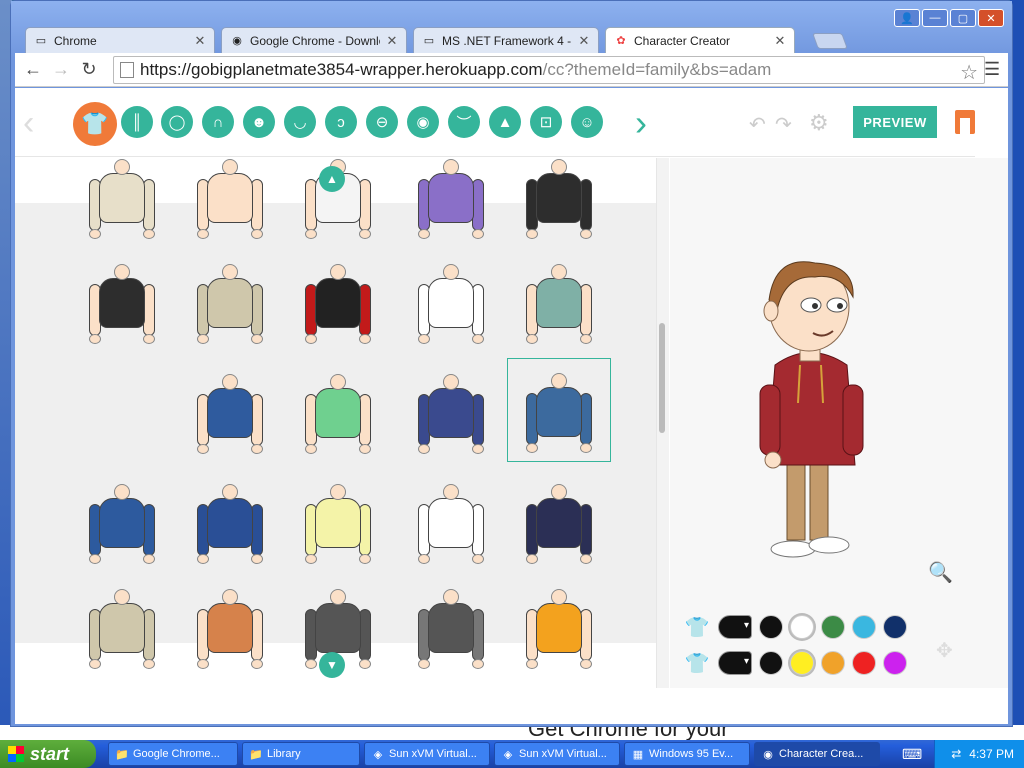 The image size is (1024, 768). I want to click on clothing-item-military-uniform, so click(122, 625).